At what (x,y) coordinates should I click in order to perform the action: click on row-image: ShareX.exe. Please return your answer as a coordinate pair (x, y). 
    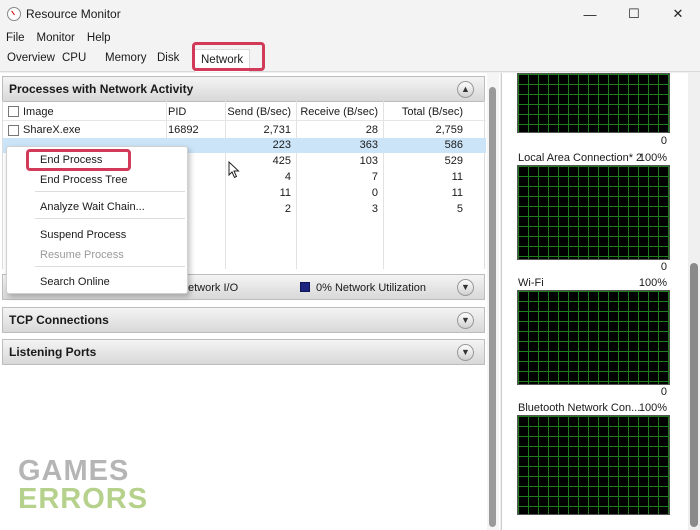
    Looking at the image, I should click on (52, 130).